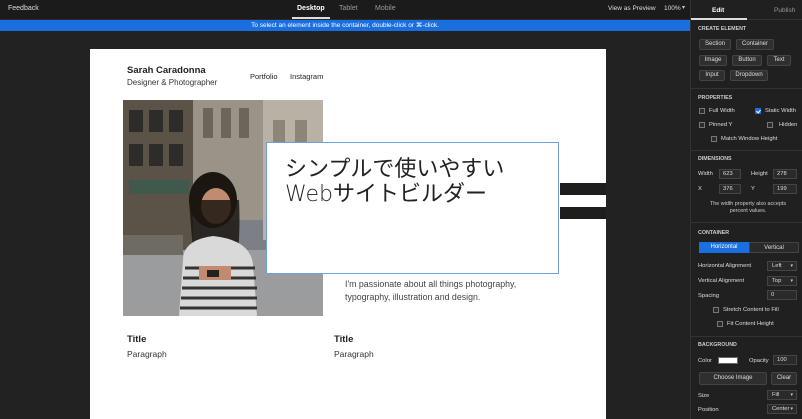 Image resolution: width=802 pixels, height=419 pixels. I want to click on position-select: Center ▾, so click(782, 409).